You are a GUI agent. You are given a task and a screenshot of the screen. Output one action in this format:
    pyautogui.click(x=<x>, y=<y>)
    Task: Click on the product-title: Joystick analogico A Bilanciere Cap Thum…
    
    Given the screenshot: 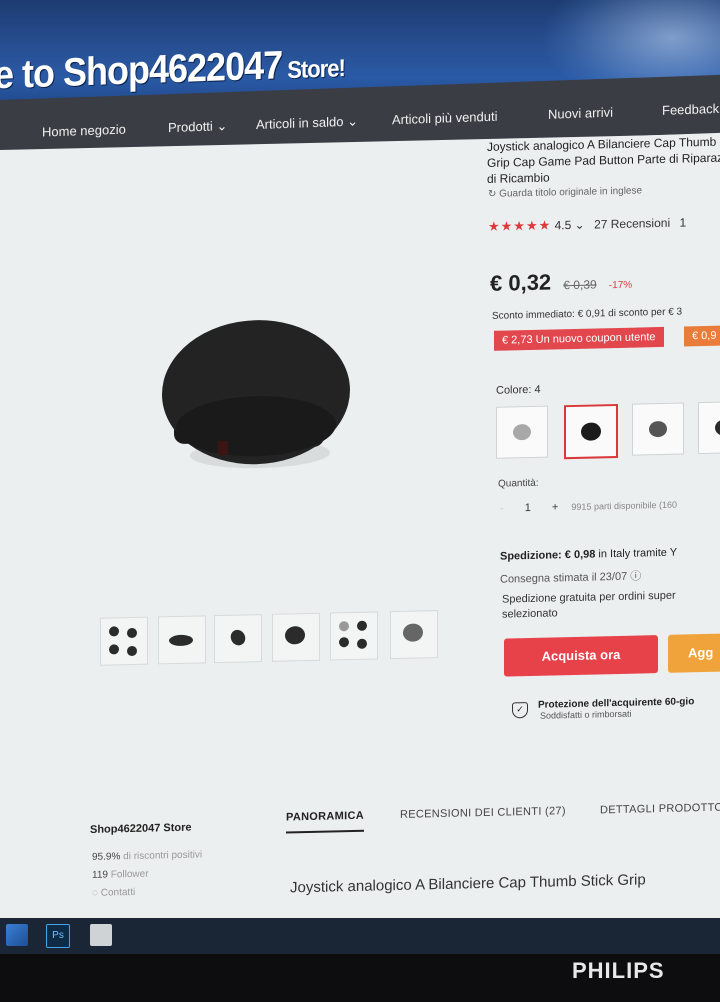 What is the action you would take?
    pyautogui.click(x=603, y=160)
    